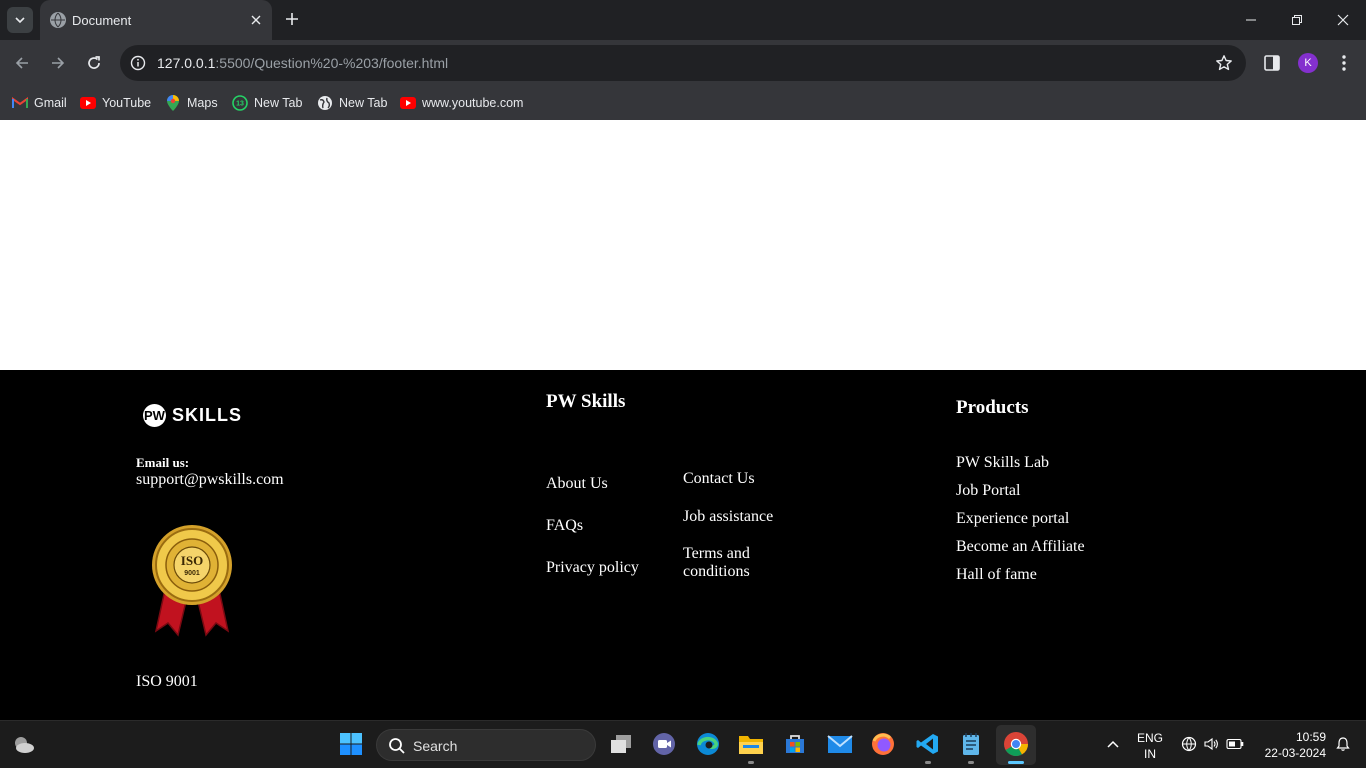 This screenshot has width=1366, height=768. Describe the element at coordinates (971, 744) in the screenshot. I see `notepad-icon` at that location.